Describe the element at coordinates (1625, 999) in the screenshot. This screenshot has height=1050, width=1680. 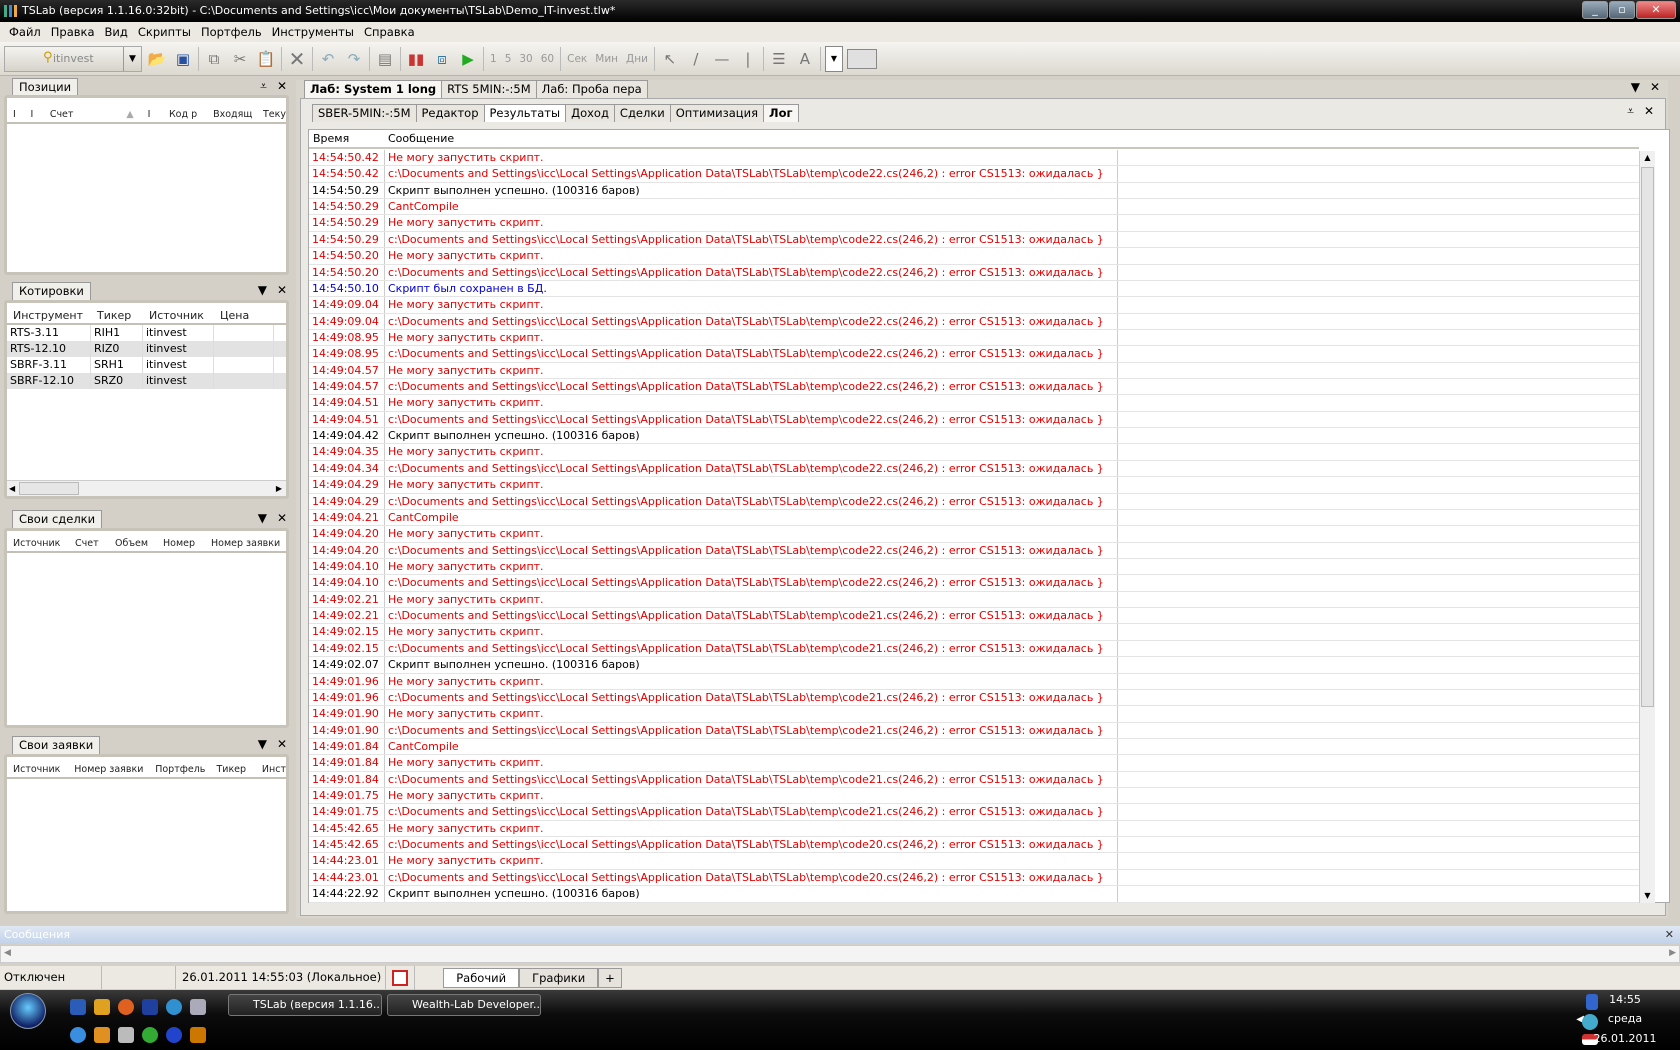
I see `clock-time: 14:55` at that location.